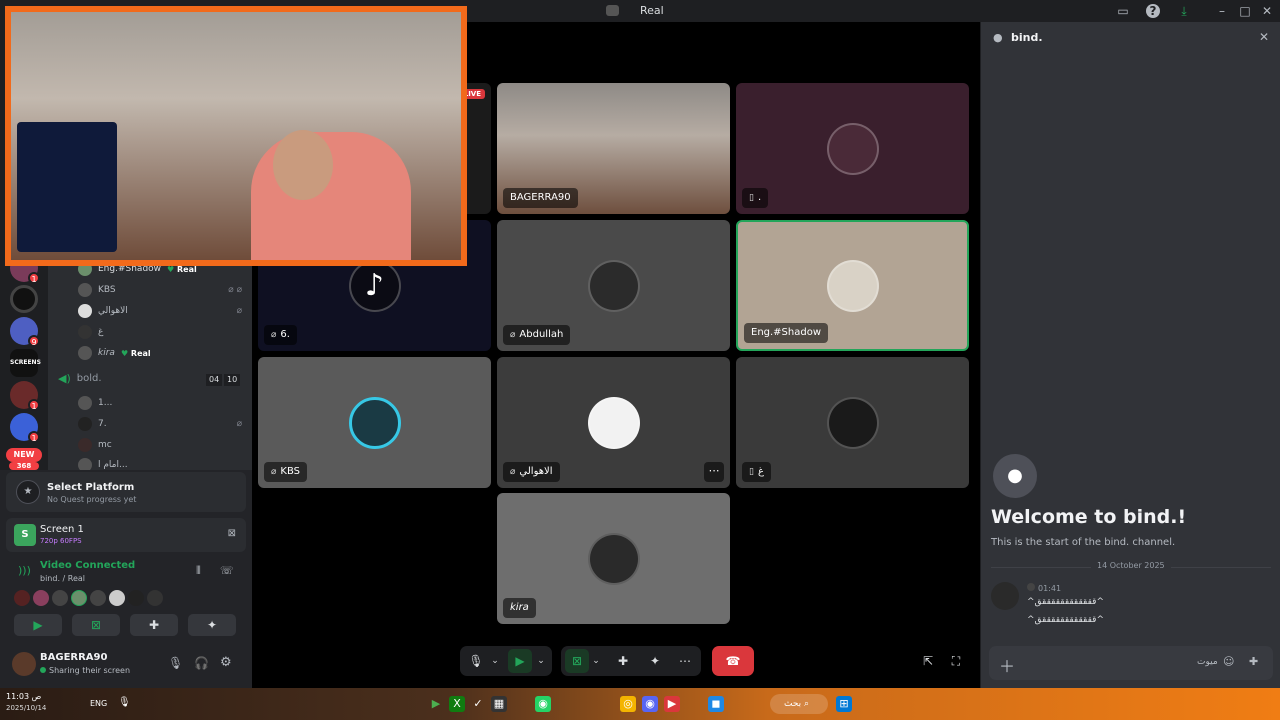  I want to click on participant-tile: ⌀ KBS, so click(374, 422).